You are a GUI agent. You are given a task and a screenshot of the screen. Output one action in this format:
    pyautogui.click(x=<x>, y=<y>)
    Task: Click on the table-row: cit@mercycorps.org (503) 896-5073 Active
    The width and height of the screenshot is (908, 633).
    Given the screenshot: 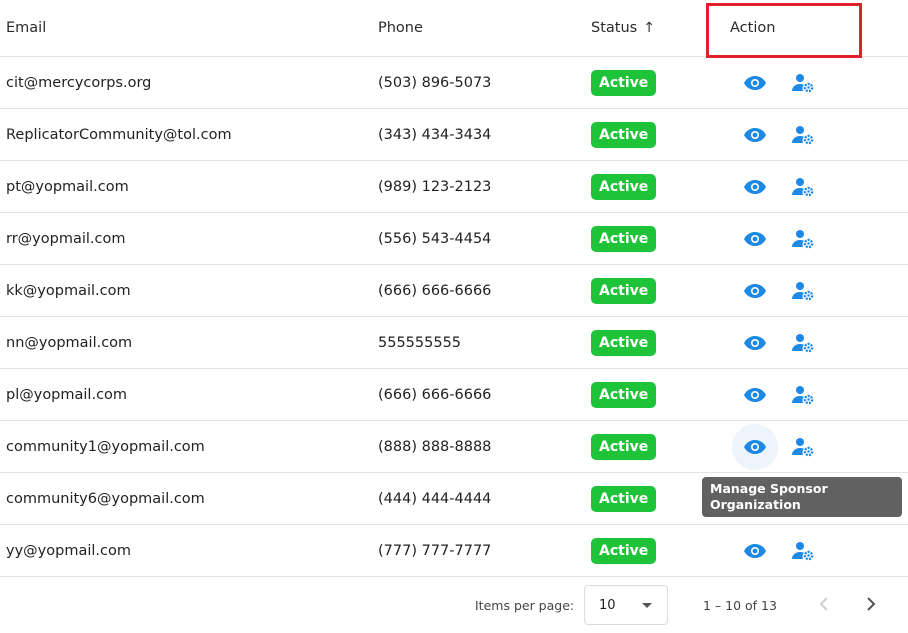 What is the action you would take?
    pyautogui.click(x=454, y=83)
    